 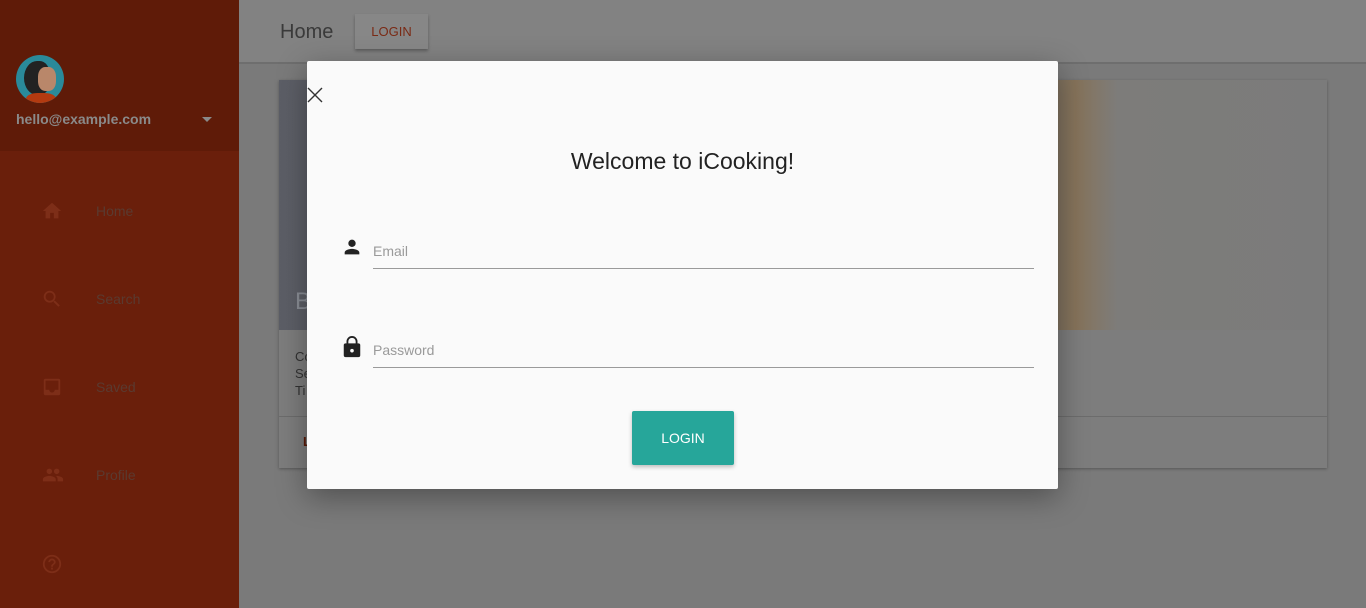 I want to click on home-icon, so click(x=52, y=210).